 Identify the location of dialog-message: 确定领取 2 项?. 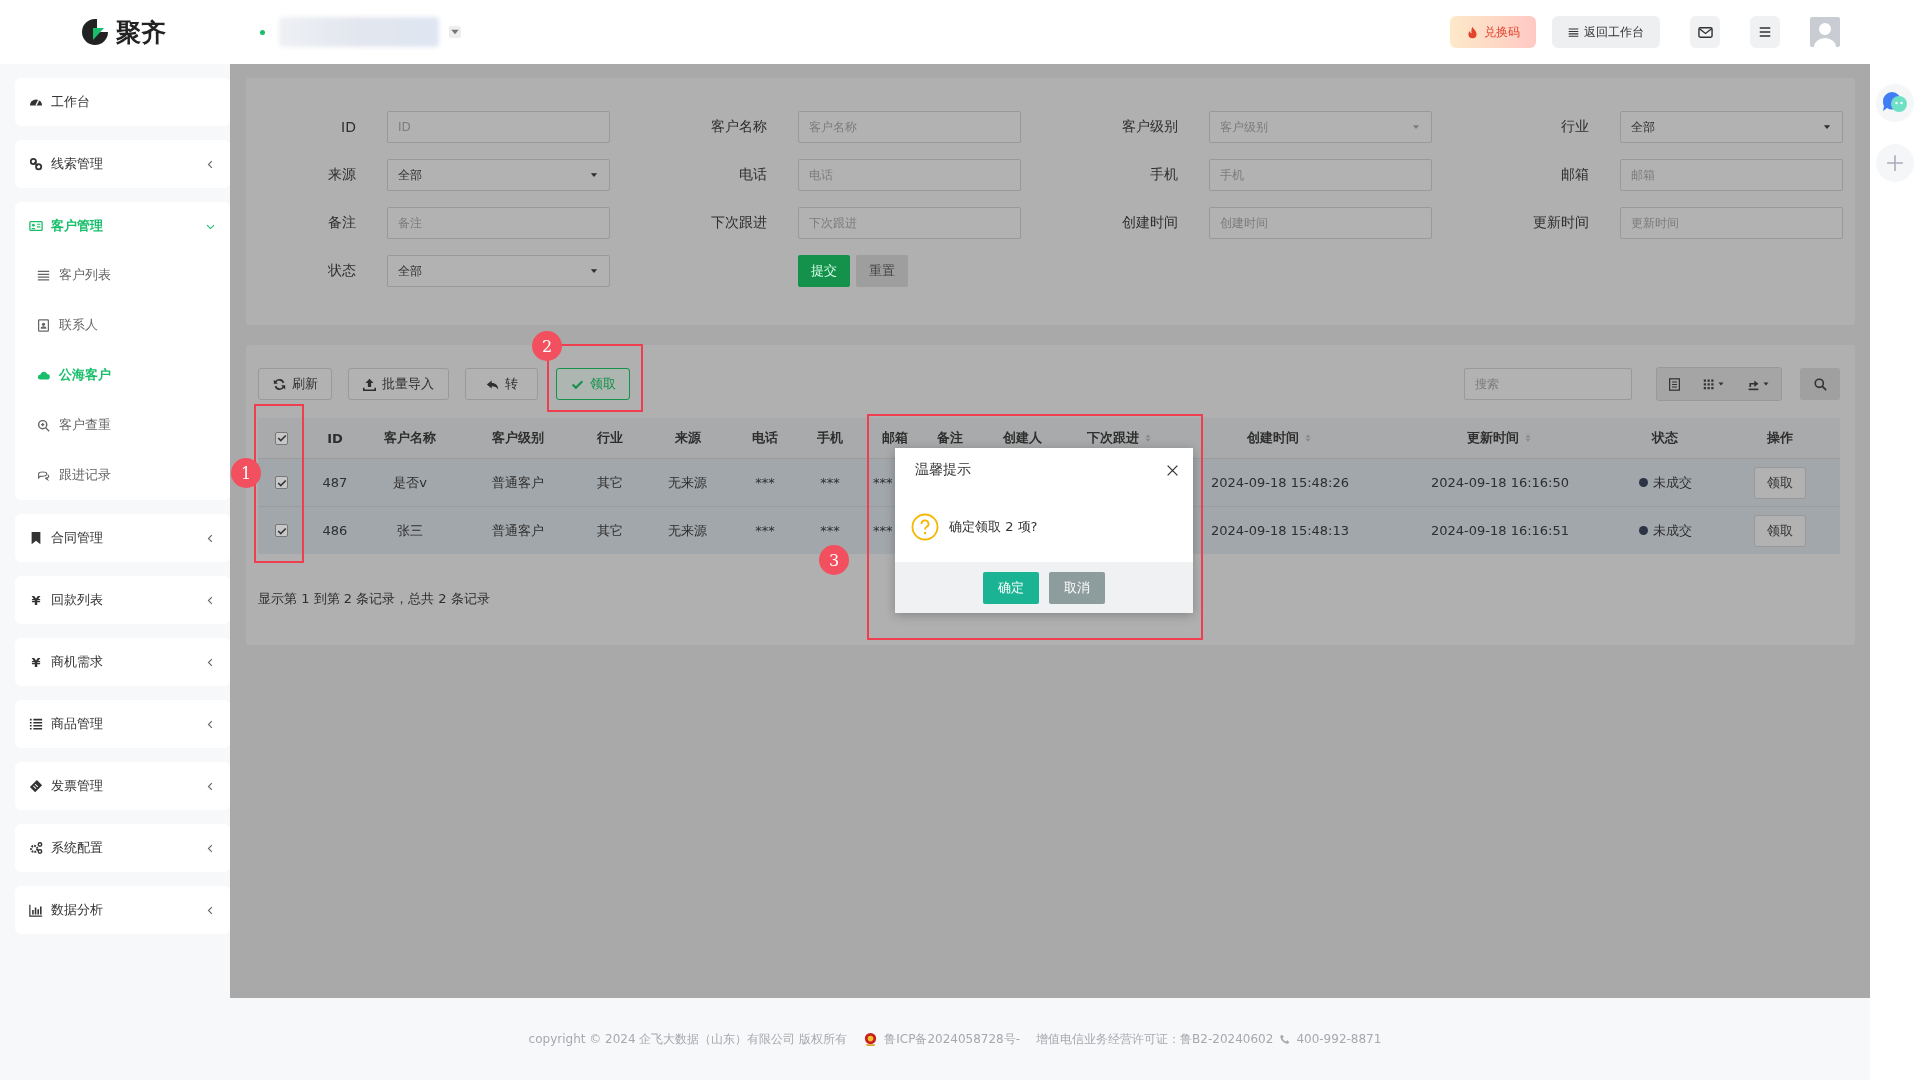
(993, 527).